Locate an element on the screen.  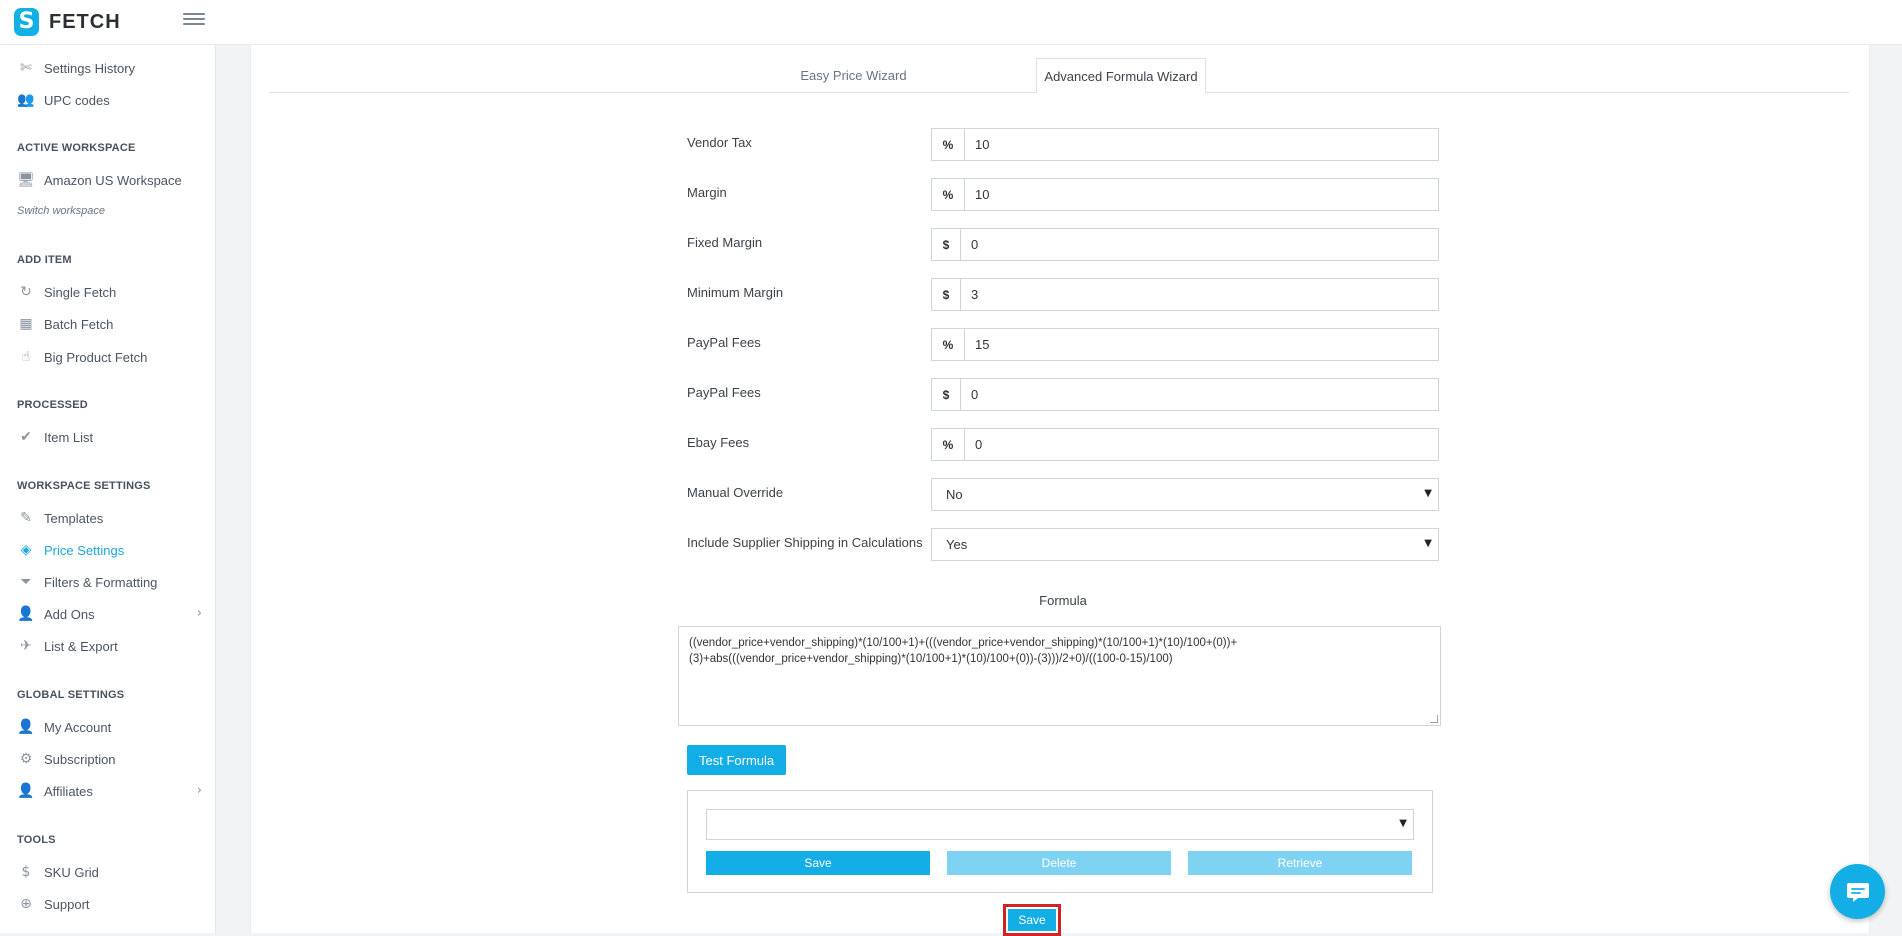
paypal-fees-percent-label: PayPal Fees is located at coordinates (724, 342).